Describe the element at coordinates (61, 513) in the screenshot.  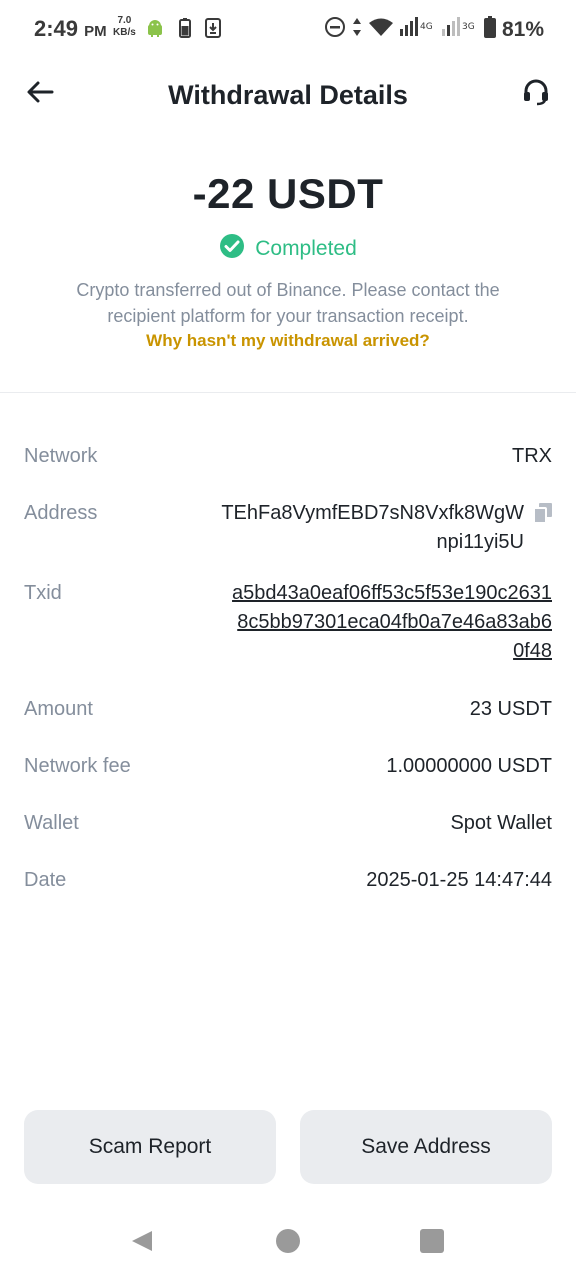
I see `address-label: Address` at that location.